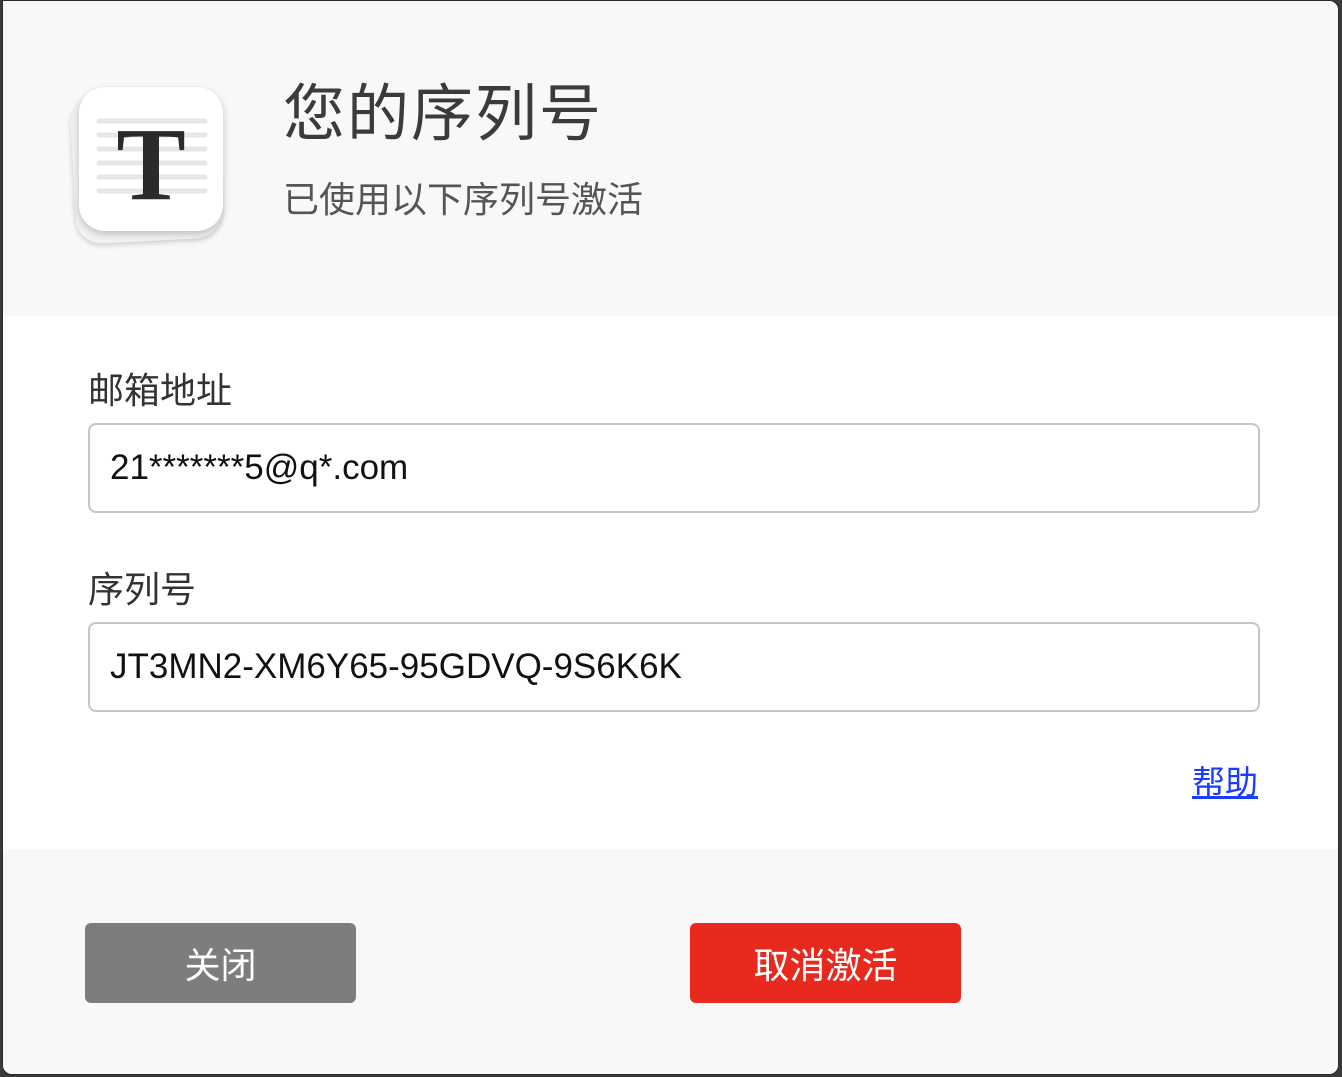 Image resolution: width=1342 pixels, height=1077 pixels. I want to click on svg-text: T, so click(150, 164).